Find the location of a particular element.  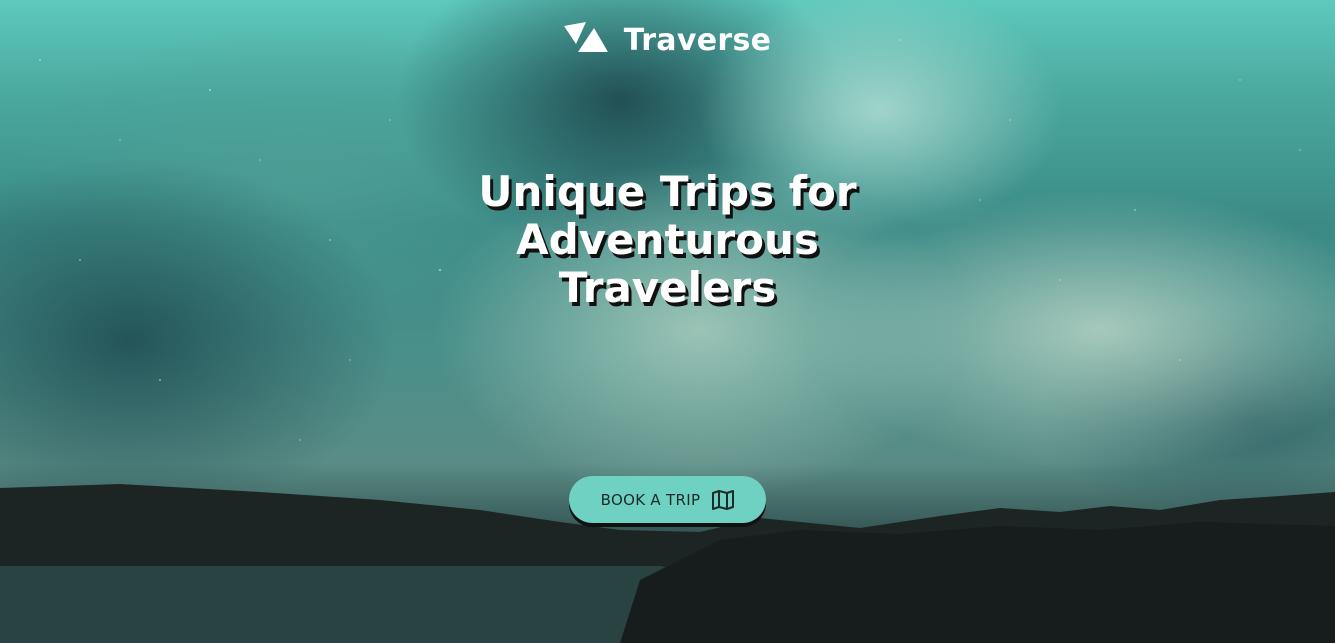

headline-line-2: Adventurous is located at coordinates (667, 239).